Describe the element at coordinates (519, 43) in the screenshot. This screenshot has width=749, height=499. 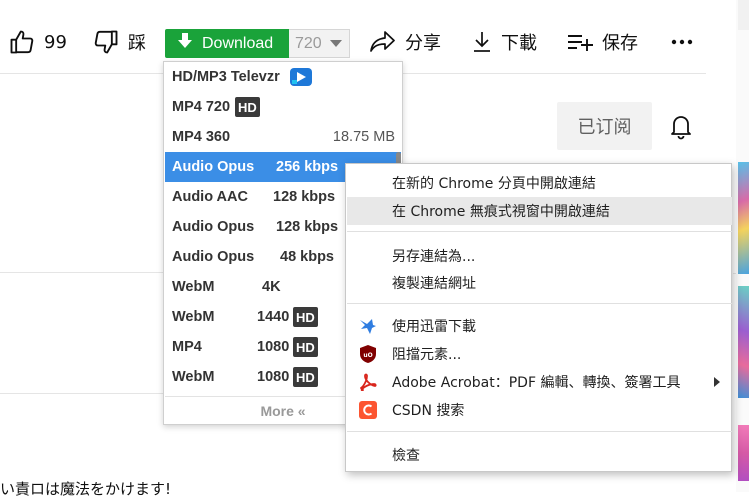
I see `offline-download-label: 下載` at that location.